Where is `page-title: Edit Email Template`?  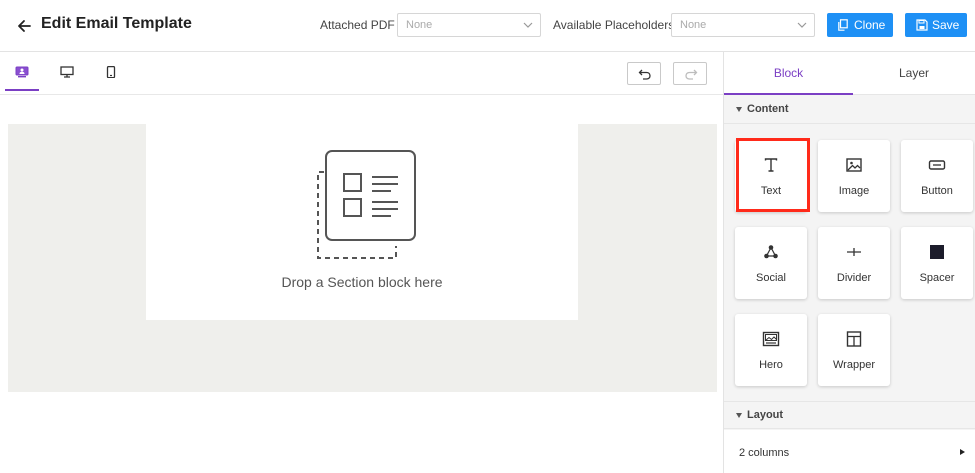 page-title: Edit Email Template is located at coordinates (116, 23).